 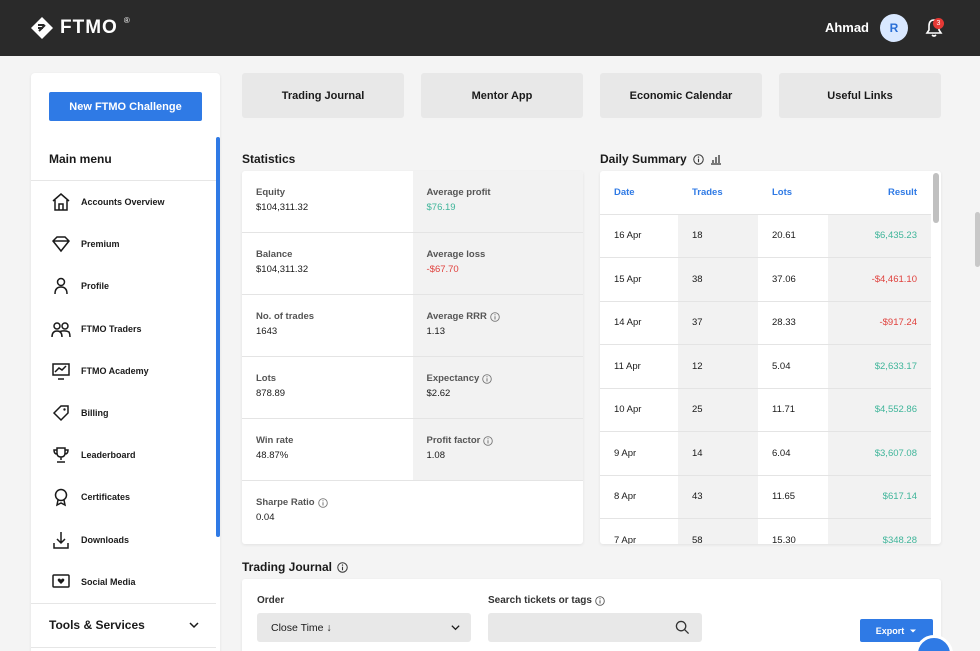 What do you see at coordinates (108, 455) in the screenshot?
I see `sidebar-item-label: Leaderboard` at bounding box center [108, 455].